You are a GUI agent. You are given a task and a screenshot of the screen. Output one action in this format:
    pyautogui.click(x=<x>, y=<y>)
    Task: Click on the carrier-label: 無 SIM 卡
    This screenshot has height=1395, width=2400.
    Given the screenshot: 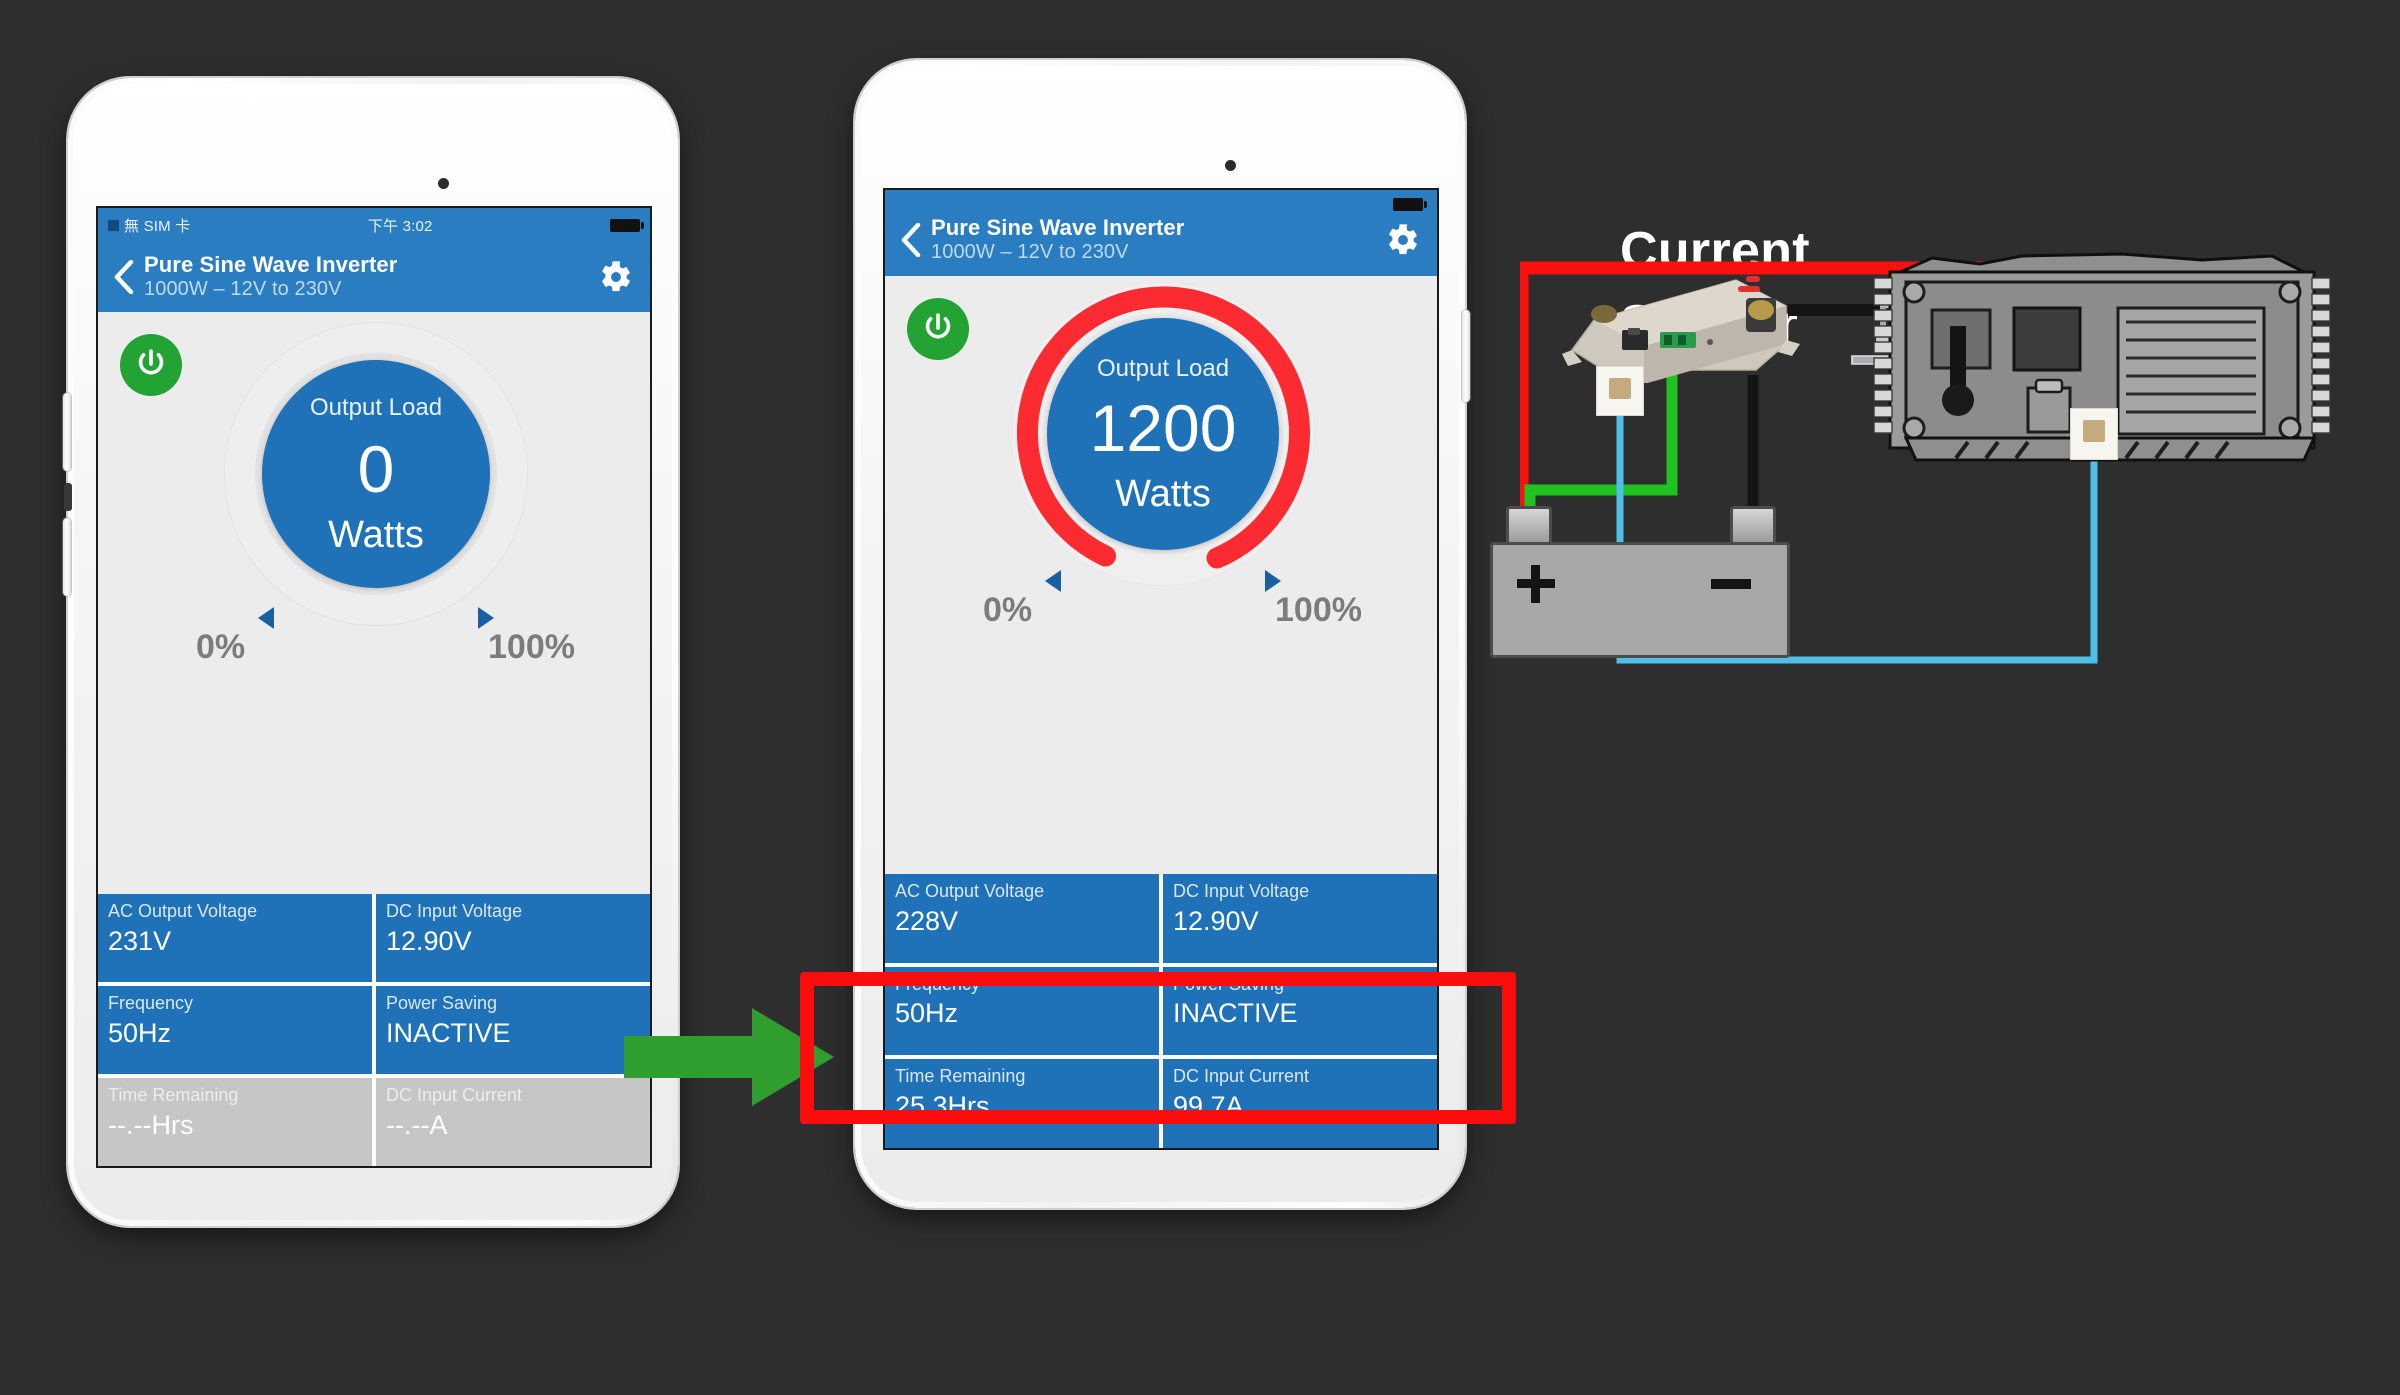 What is the action you would take?
    pyautogui.click(x=157, y=226)
    